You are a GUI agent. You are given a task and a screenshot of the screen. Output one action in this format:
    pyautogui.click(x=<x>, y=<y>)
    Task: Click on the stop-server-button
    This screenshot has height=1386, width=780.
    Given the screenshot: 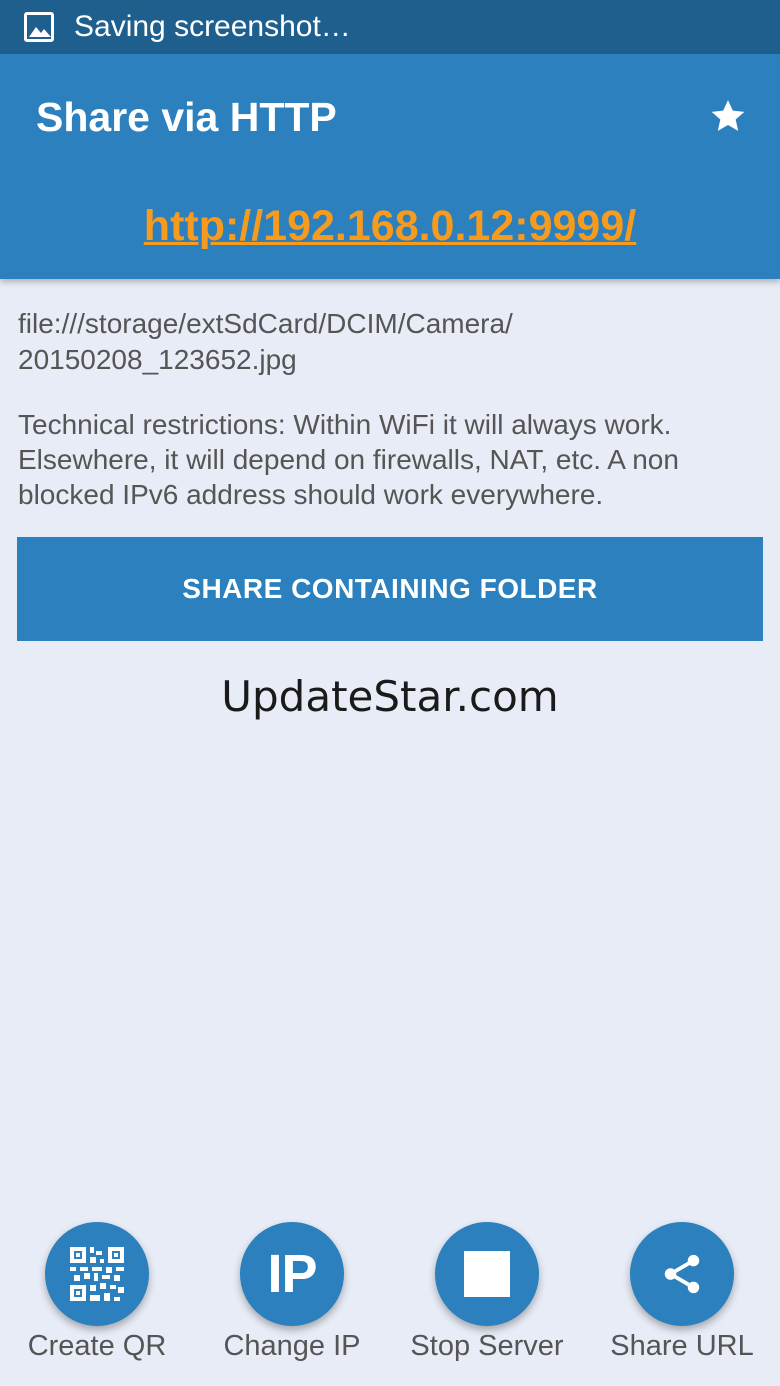 What is the action you would take?
    pyautogui.click(x=487, y=1274)
    